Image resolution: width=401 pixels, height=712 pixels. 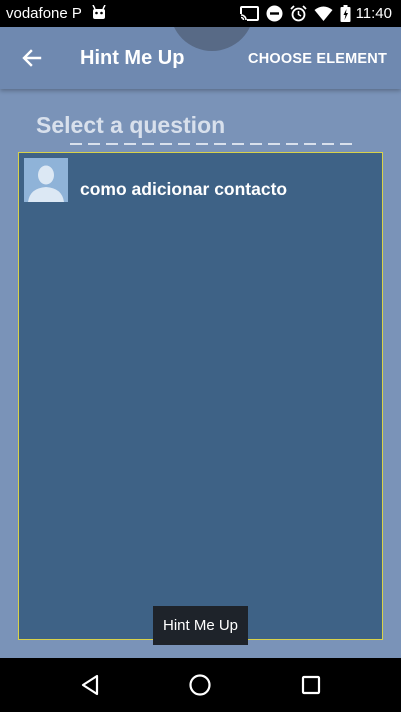 What do you see at coordinates (46, 180) in the screenshot?
I see `default-avatar-icon` at bounding box center [46, 180].